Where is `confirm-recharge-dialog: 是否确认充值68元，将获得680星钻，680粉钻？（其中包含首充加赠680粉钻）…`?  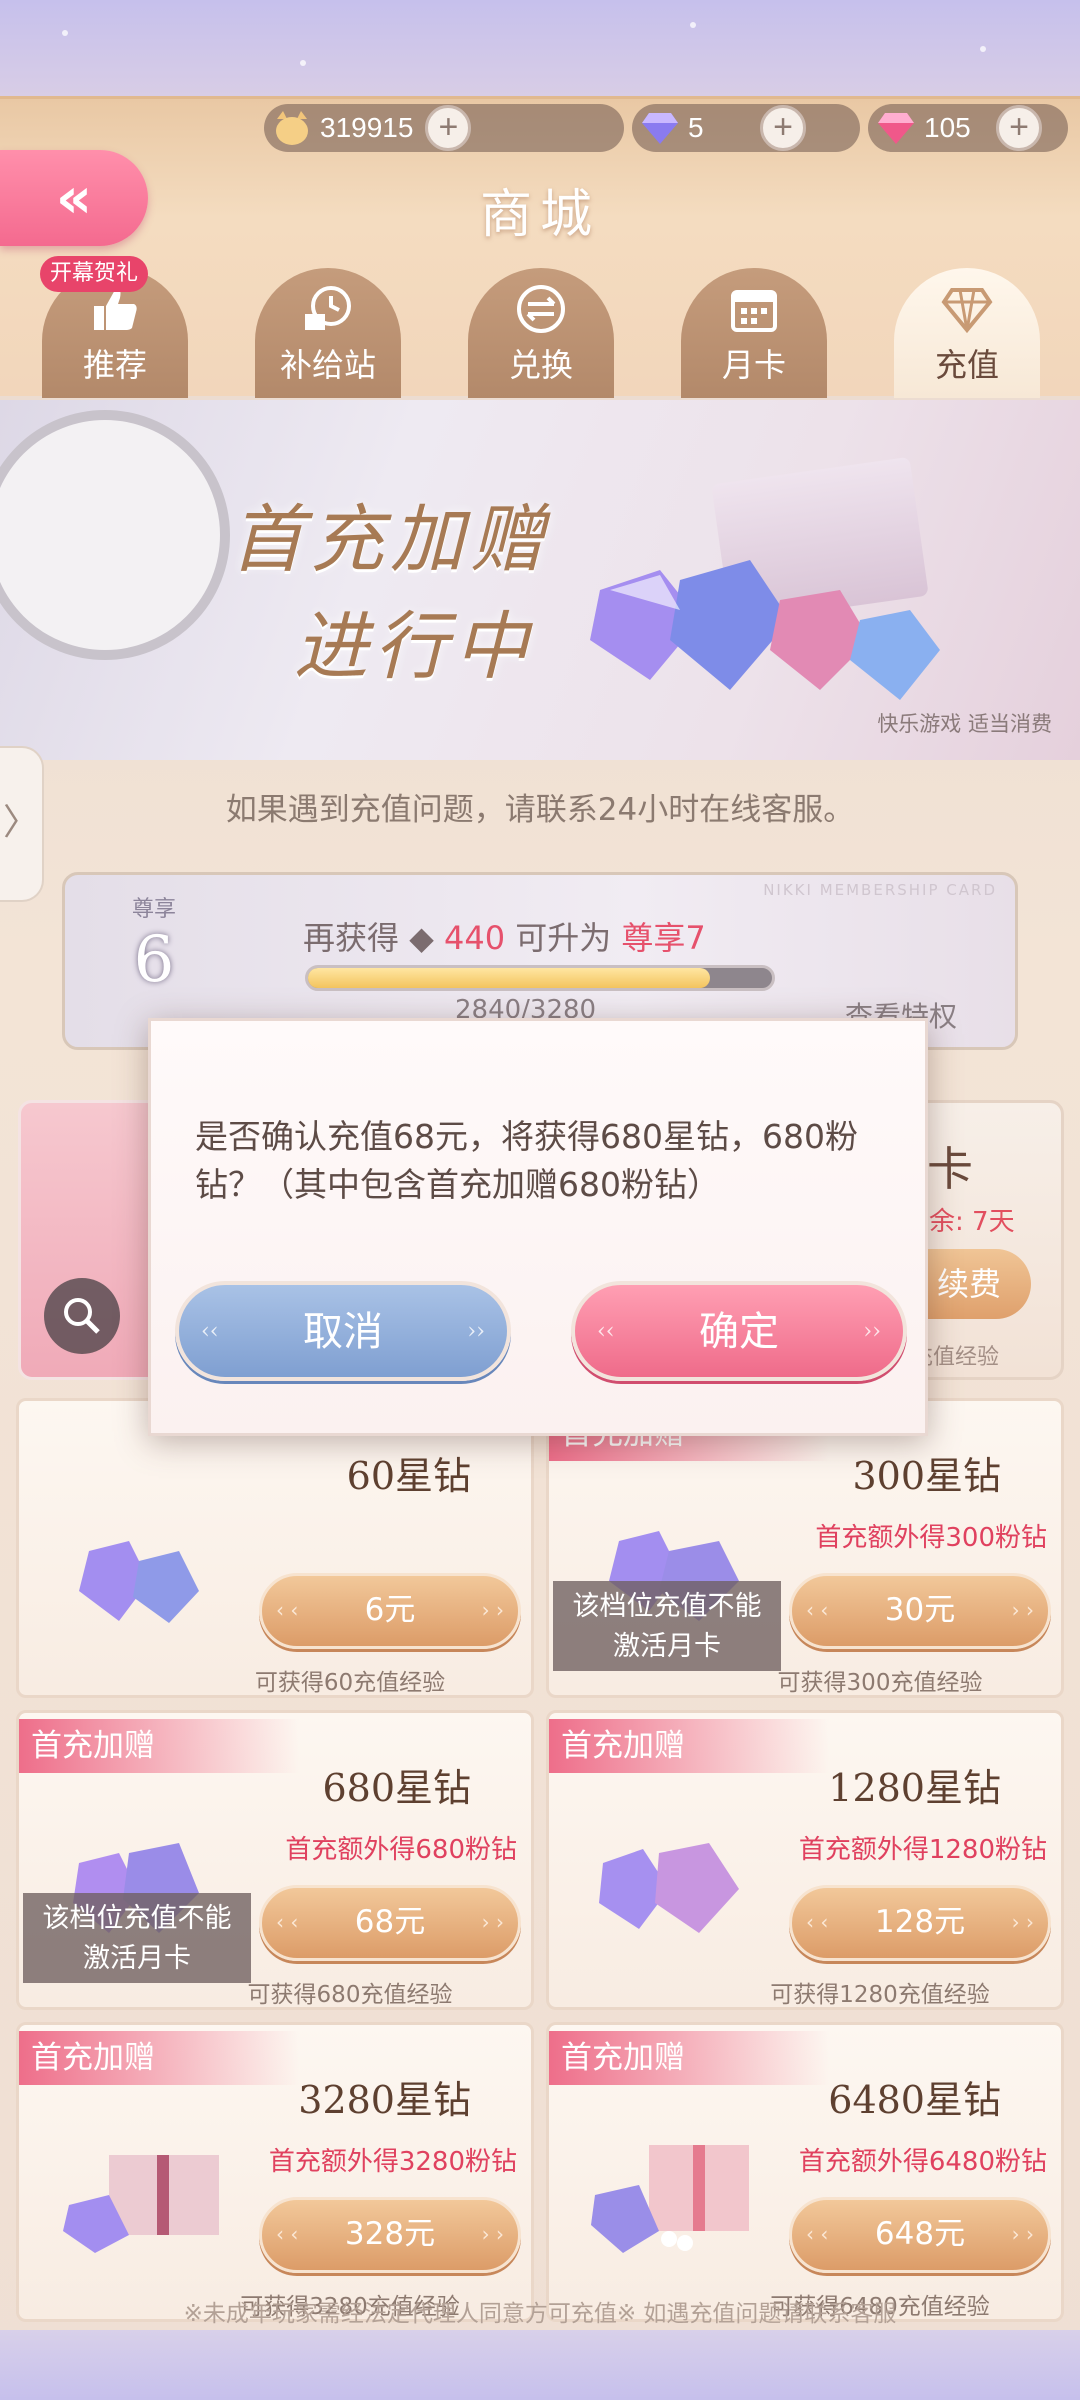
confirm-recharge-dialog: 是否确认充值68元，将获得680星钻，680粉钻？（其中包含首充加赠680粉钻）… is located at coordinates (538, 1227).